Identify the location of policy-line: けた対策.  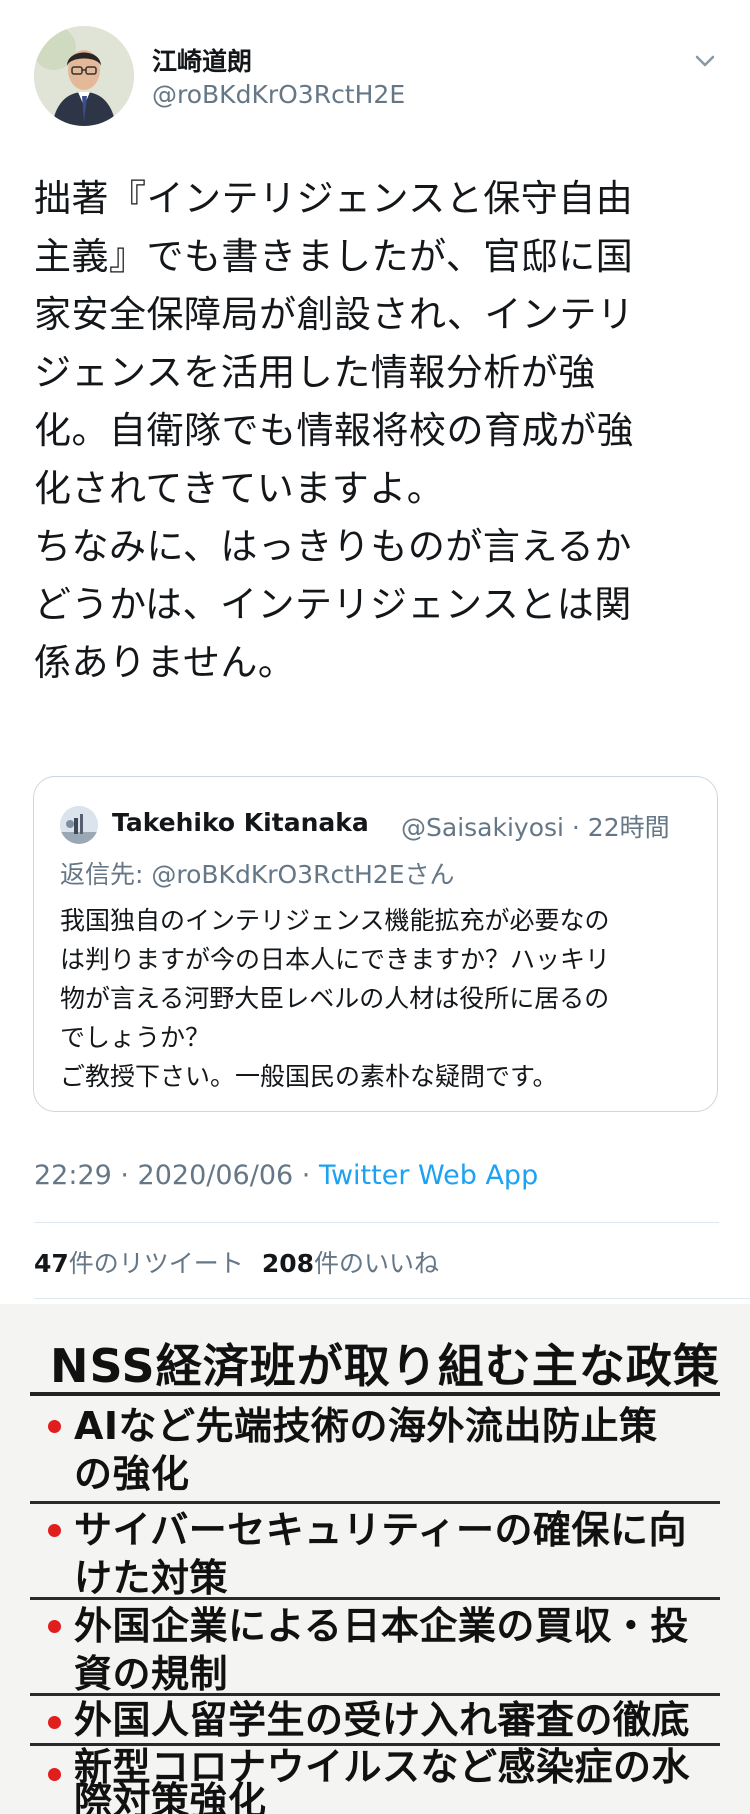
(151, 1578).